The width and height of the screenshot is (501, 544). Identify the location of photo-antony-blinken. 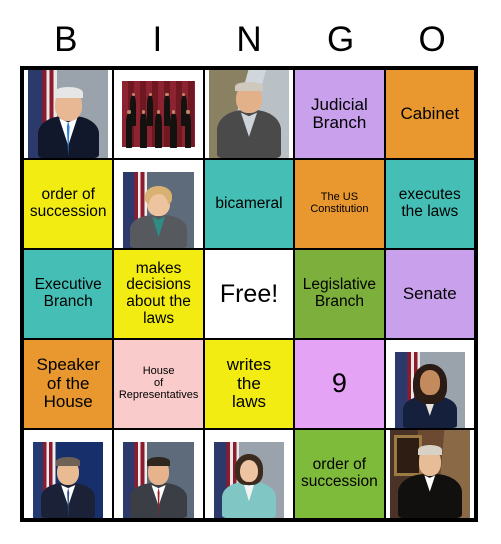
(68, 474).